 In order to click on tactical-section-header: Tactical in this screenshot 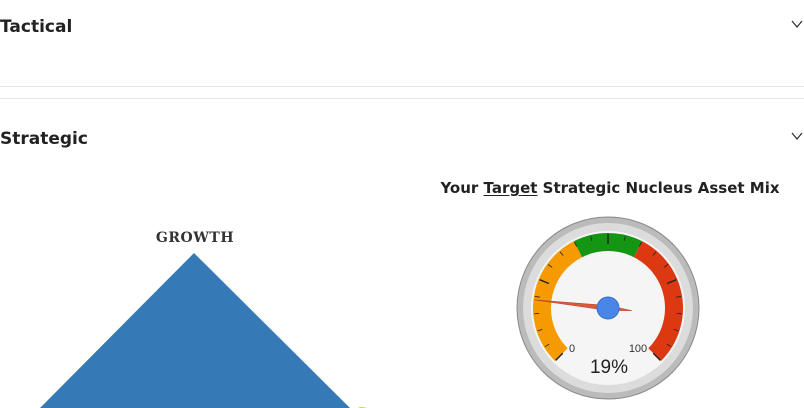, I will do `click(402, 42)`.